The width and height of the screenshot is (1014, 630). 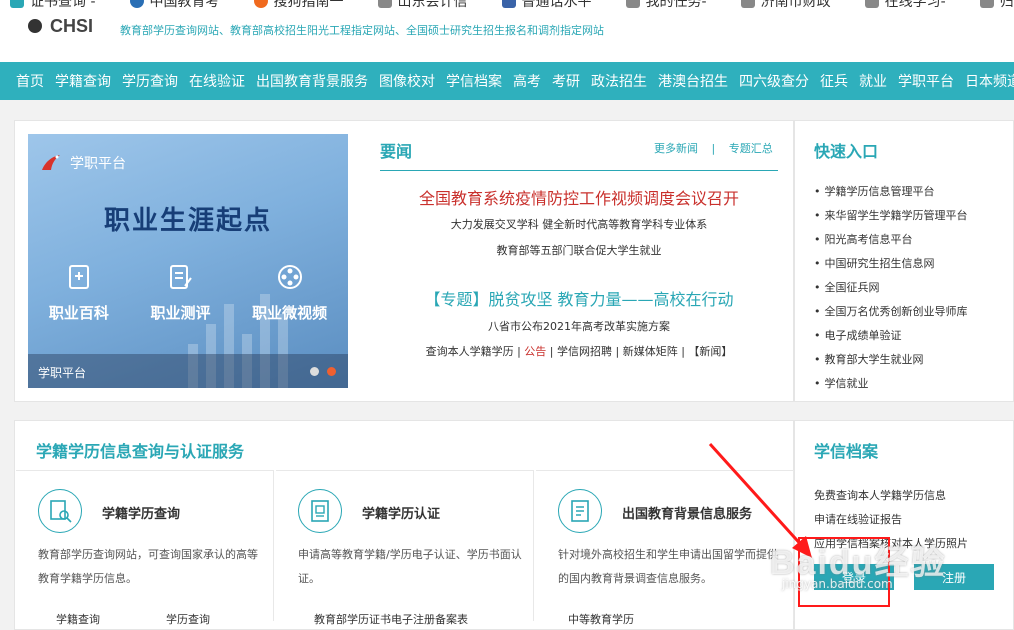 I want to click on nav-item: 学籍查询, so click(x=83, y=81).